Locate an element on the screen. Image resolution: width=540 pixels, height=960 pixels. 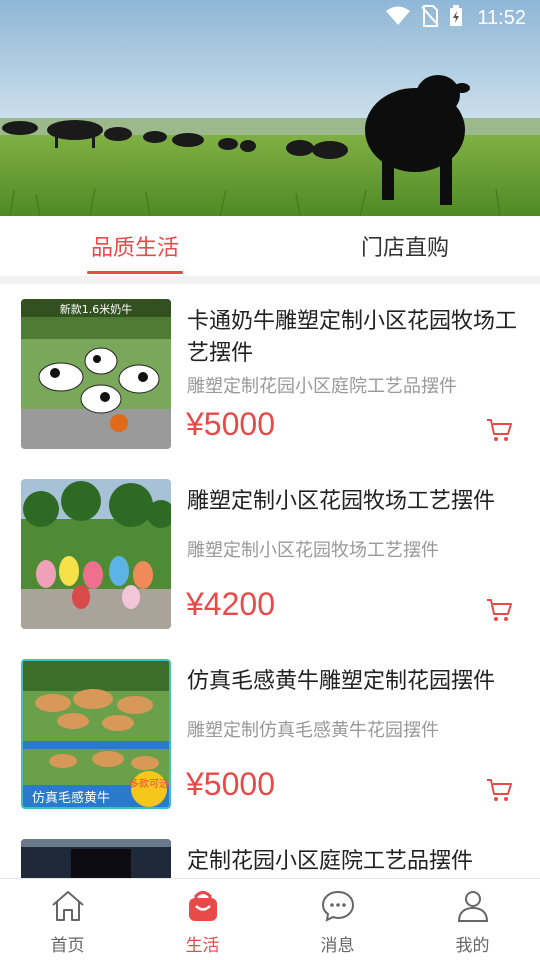
nav-life-label: 生活 is located at coordinates (202, 946).